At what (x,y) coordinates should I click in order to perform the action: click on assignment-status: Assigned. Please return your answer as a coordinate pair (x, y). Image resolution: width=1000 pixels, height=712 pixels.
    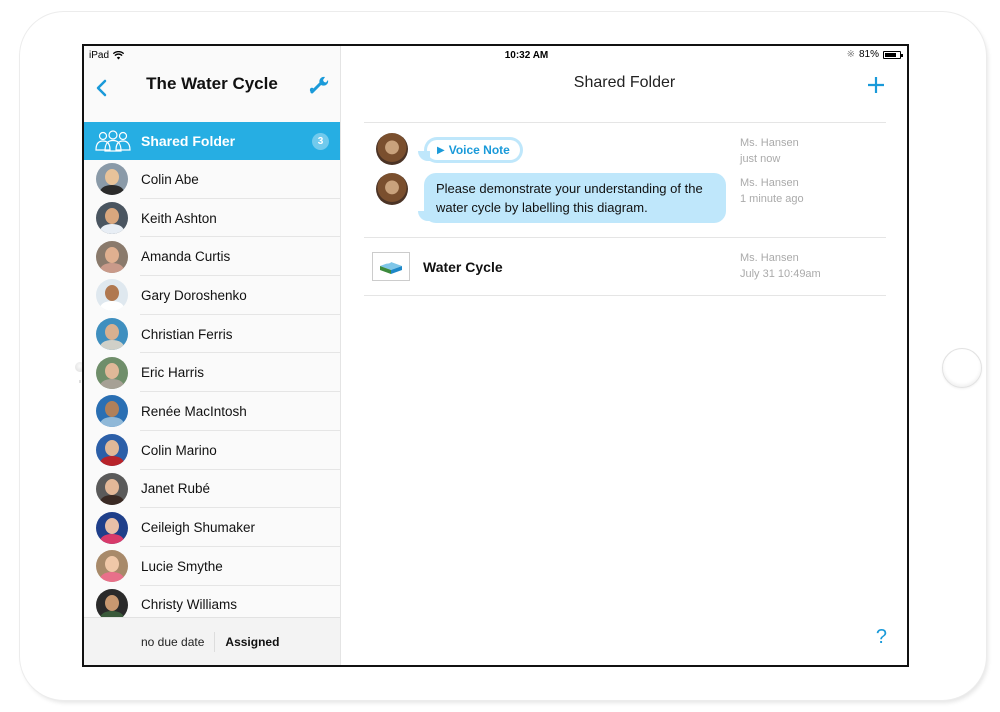
    Looking at the image, I should click on (252, 642).